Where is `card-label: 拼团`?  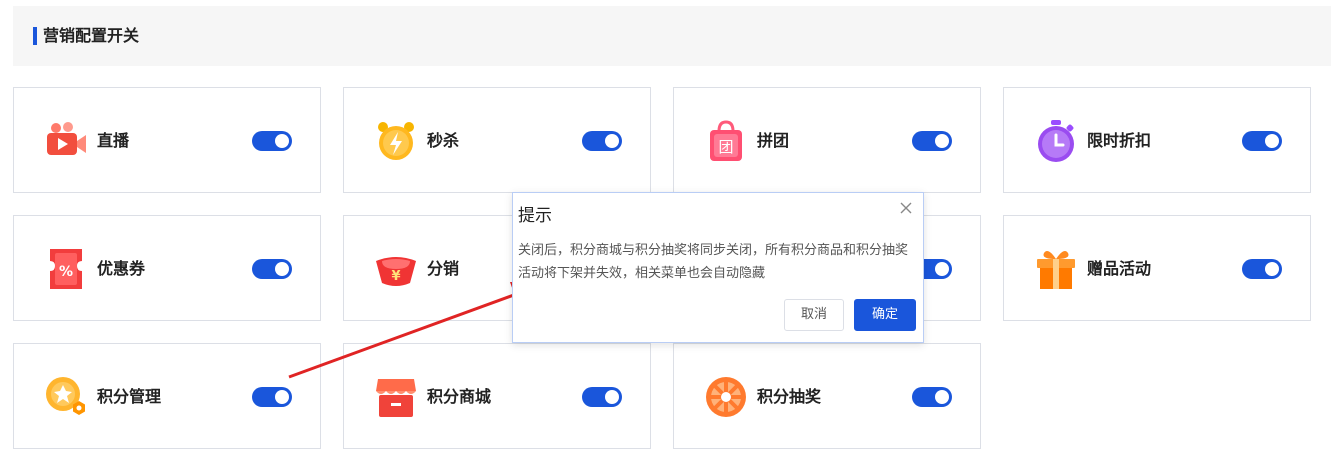
card-label: 拼团 is located at coordinates (773, 140).